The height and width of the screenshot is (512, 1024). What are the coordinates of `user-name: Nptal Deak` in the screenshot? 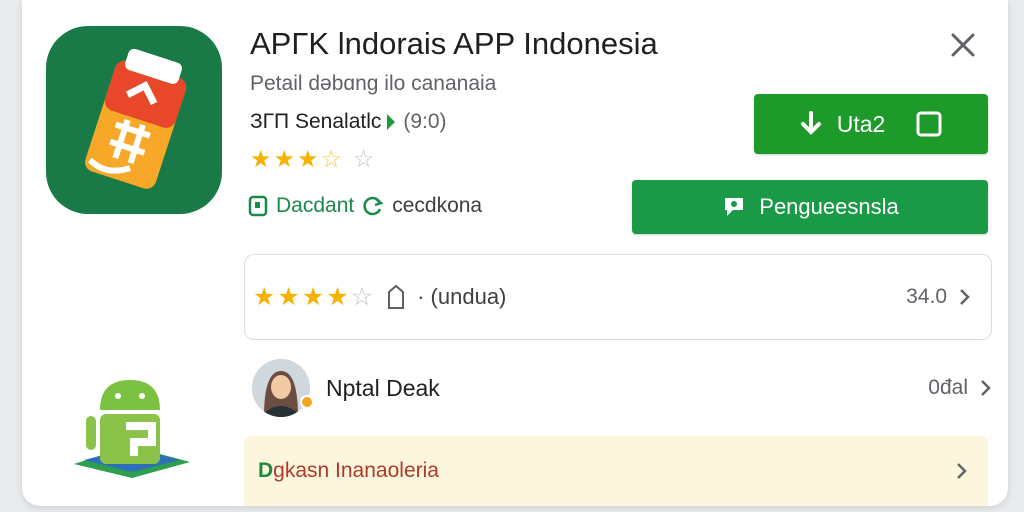 It's located at (383, 387).